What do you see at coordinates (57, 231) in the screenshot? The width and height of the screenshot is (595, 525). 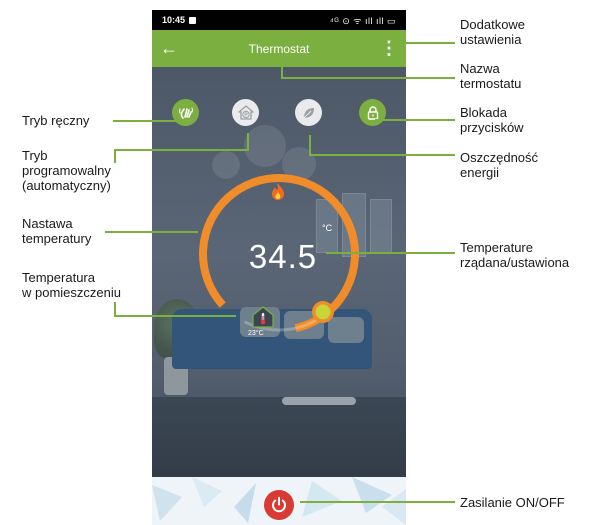 I see `label-temperature-setpoint: Nastawa temperatury` at bounding box center [57, 231].